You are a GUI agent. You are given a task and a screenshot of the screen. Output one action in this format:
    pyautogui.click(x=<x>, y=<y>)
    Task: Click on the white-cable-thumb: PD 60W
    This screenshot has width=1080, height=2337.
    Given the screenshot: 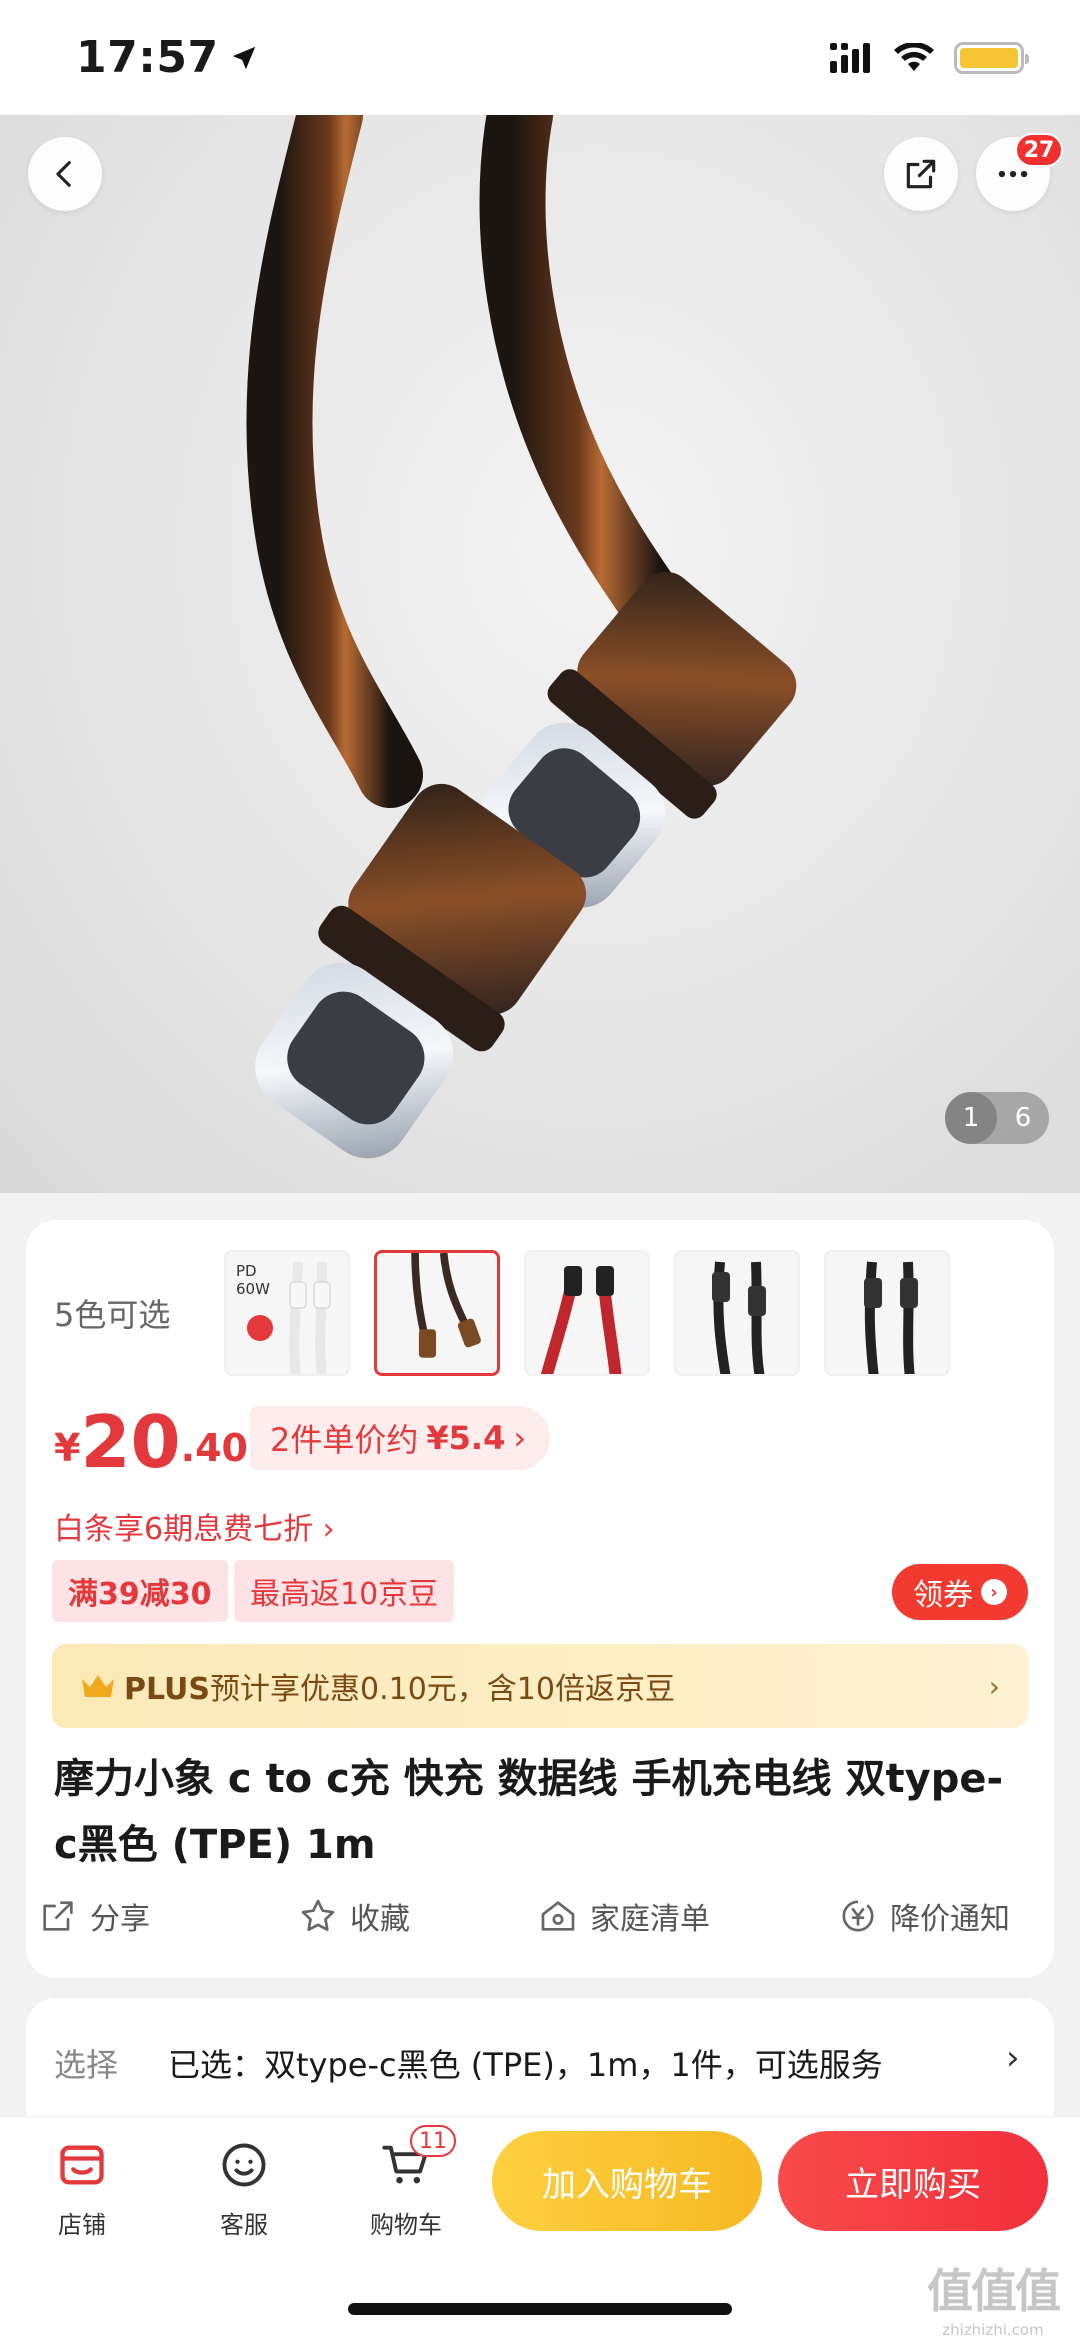 What is the action you would take?
    pyautogui.click(x=283, y=1317)
    